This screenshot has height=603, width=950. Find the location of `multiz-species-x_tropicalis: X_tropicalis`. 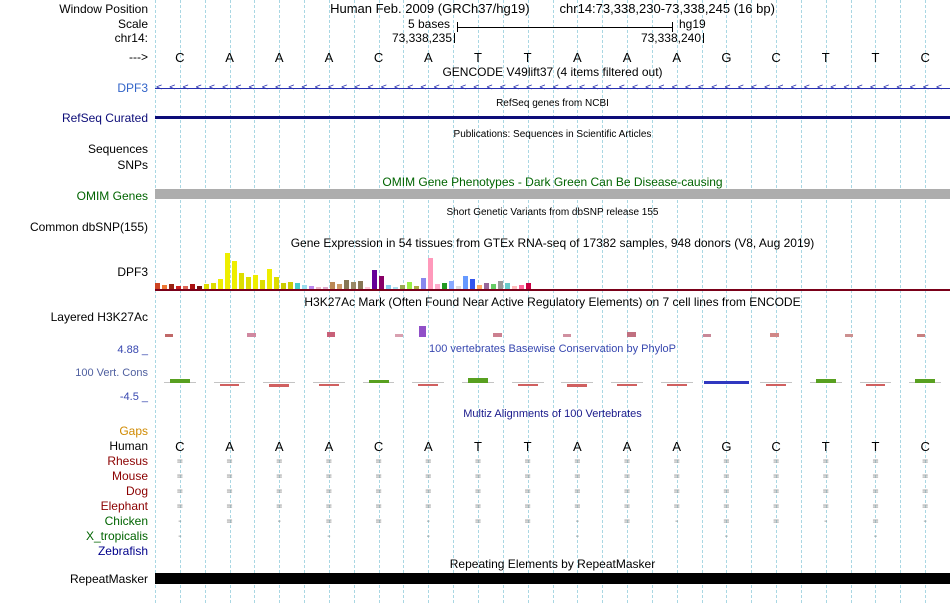

multiz-species-x_tropicalis: X_tropicalis is located at coordinates (74, 536).